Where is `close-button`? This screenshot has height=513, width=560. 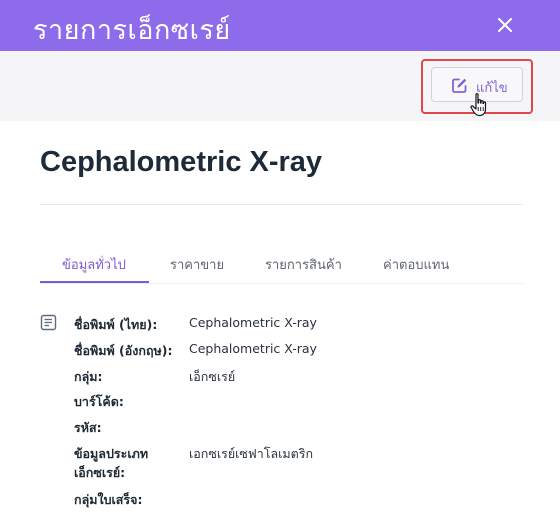
close-button is located at coordinates (505, 25).